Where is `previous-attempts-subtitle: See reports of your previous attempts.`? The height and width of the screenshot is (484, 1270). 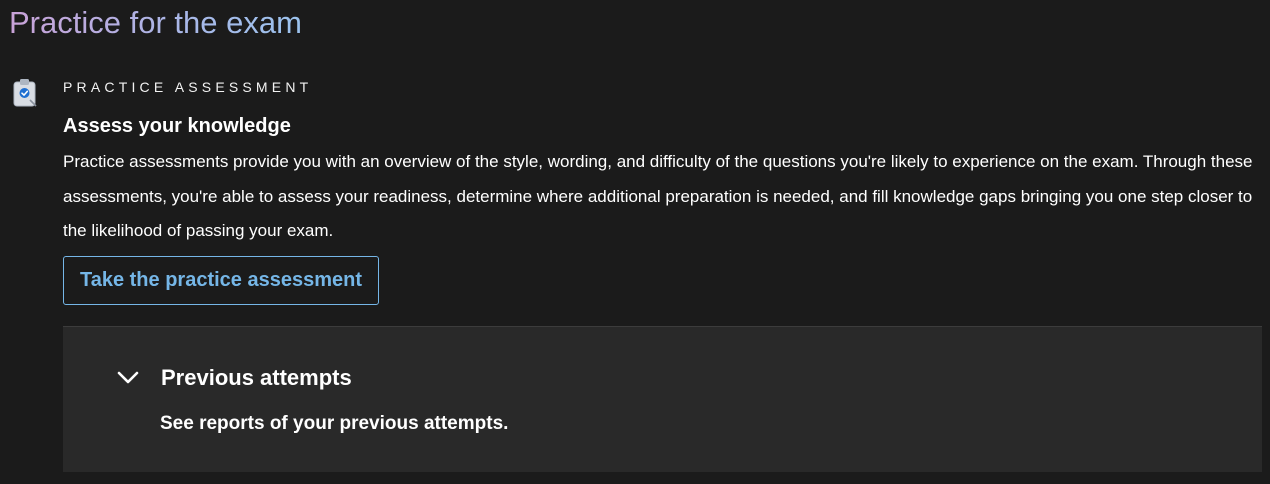 previous-attempts-subtitle: See reports of your previous attempts. is located at coordinates (334, 423).